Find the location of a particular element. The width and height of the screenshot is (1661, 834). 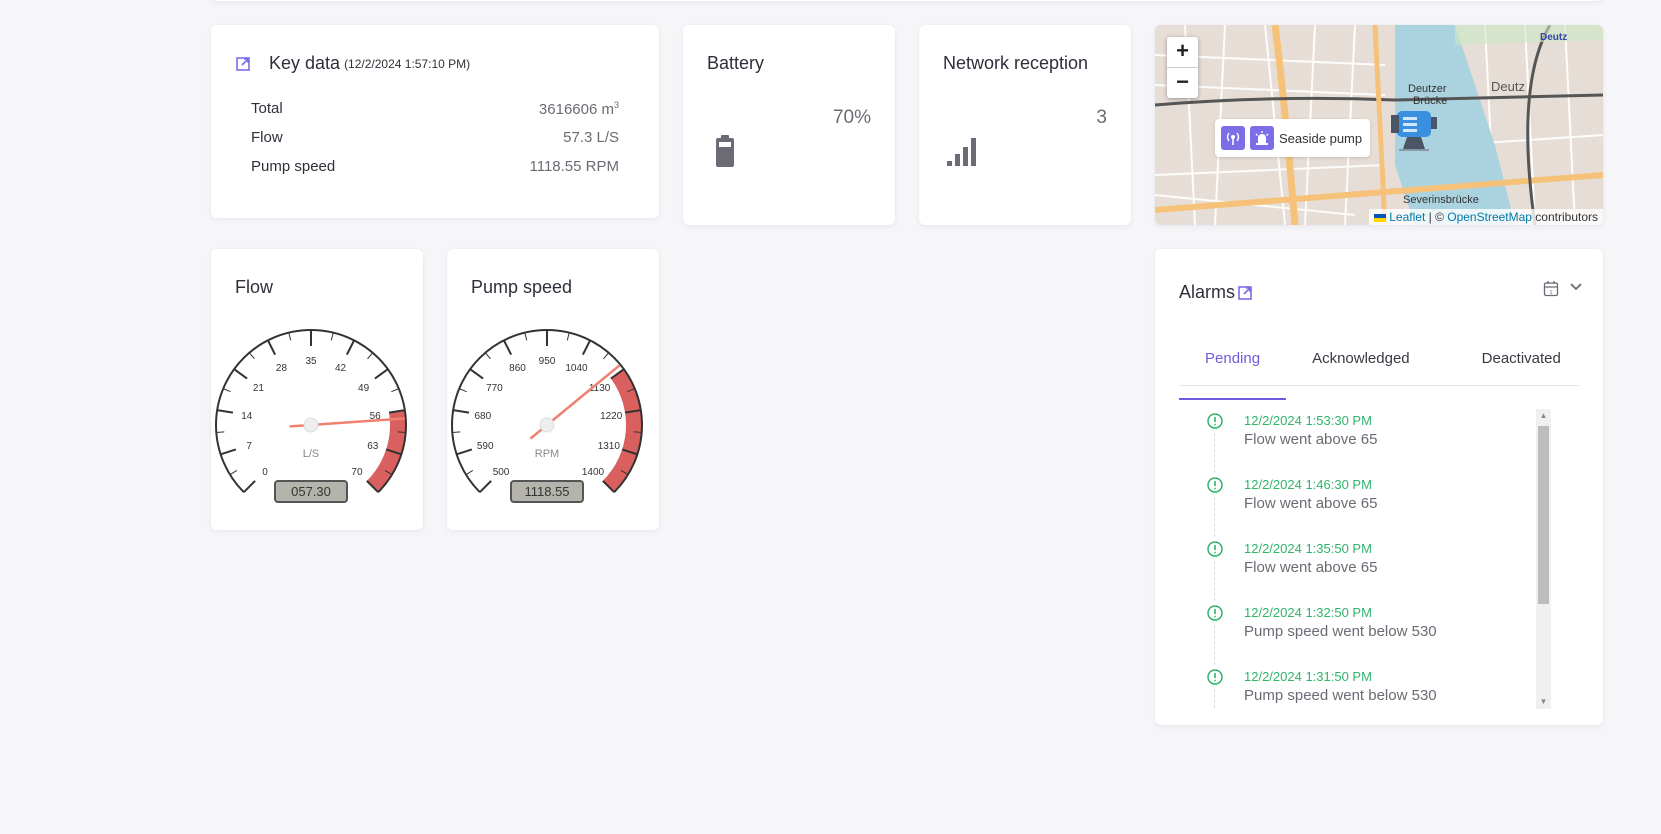

gauge-tick-label: 0 is located at coordinates (265, 472).